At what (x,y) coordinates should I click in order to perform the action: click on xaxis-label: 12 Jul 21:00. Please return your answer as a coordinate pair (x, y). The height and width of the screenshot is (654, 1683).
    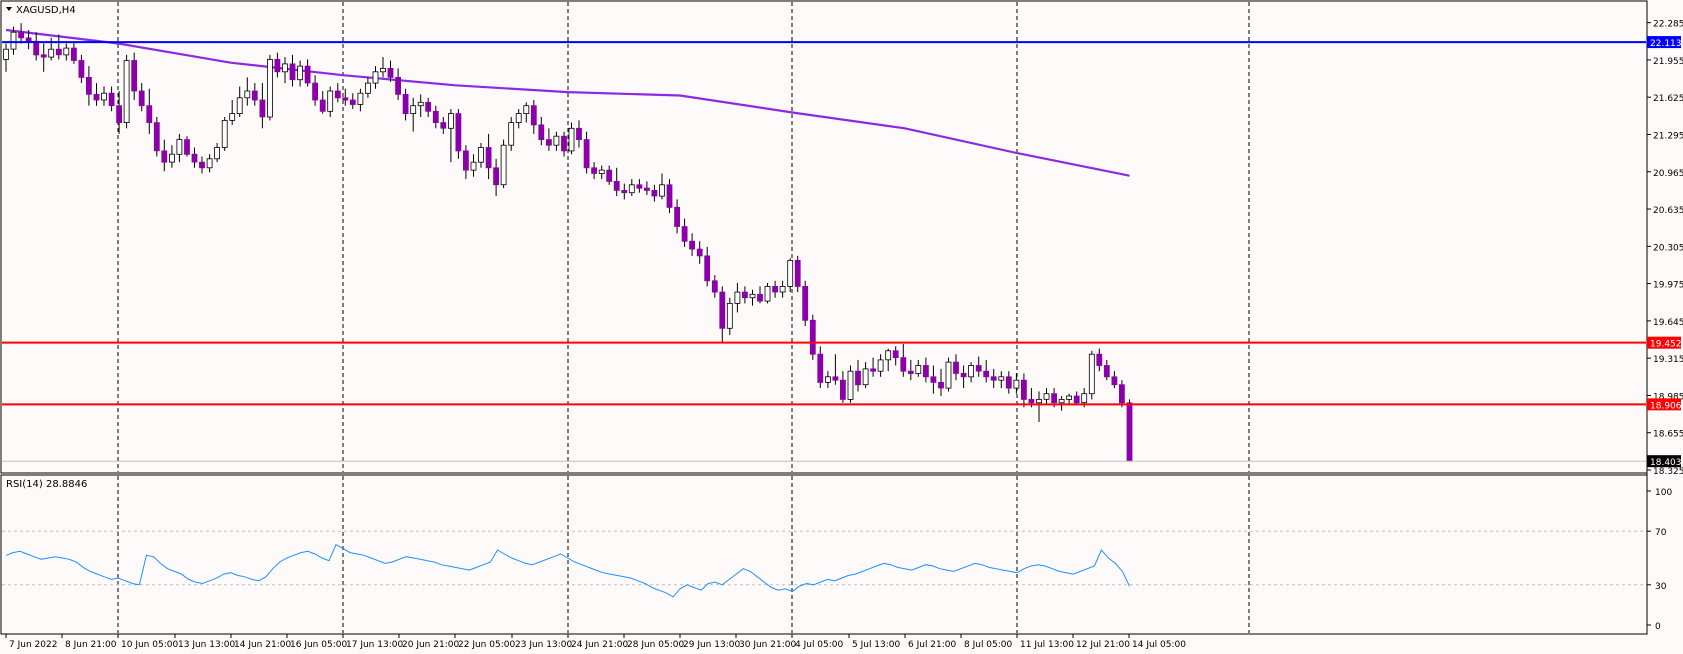
    Looking at the image, I should click on (1103, 645).